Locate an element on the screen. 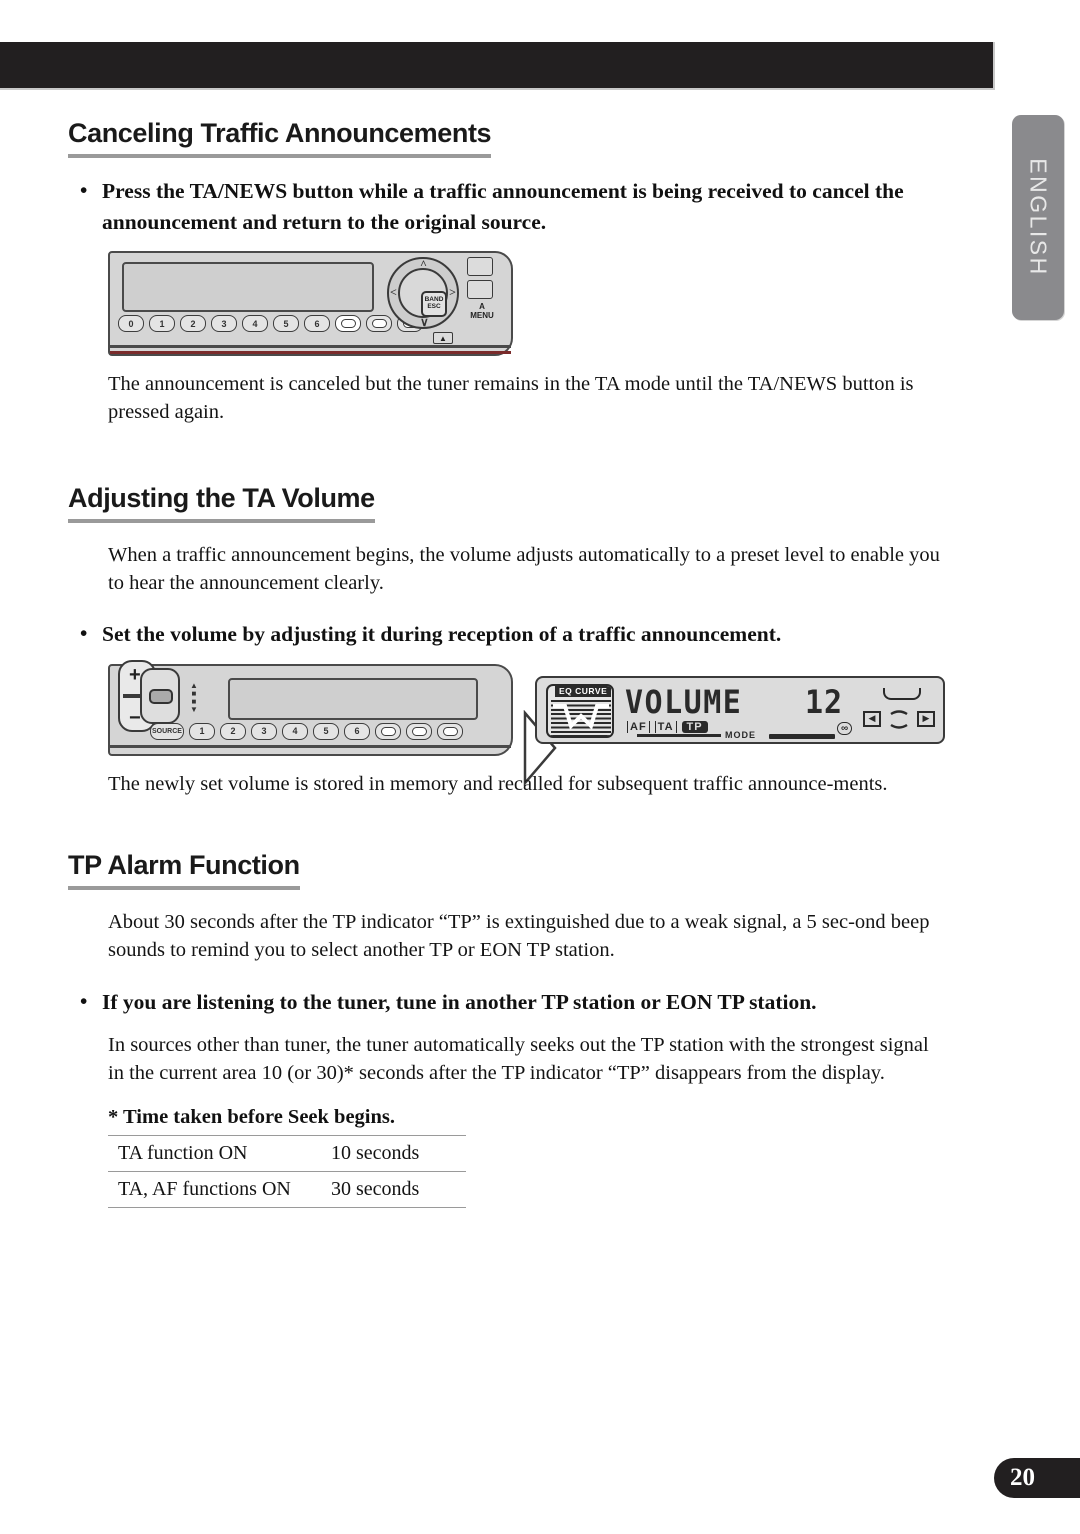 This screenshot has width=1080, height=1534. joystick-up-icon: ^ is located at coordinates (423, 264).